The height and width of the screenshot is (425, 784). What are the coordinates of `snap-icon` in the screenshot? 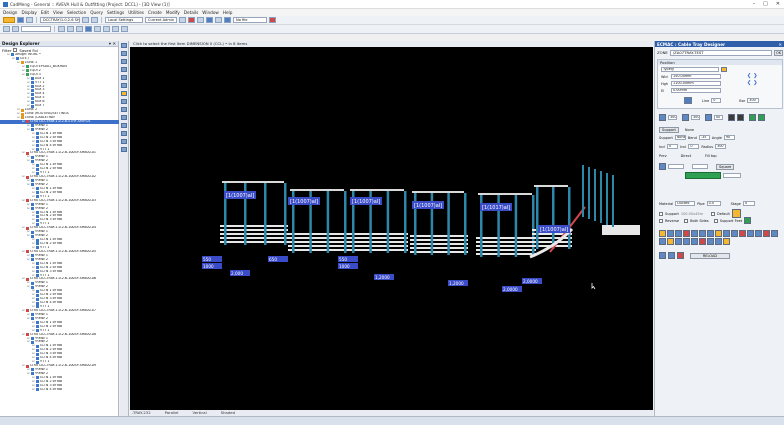 It's located at (88, 29).